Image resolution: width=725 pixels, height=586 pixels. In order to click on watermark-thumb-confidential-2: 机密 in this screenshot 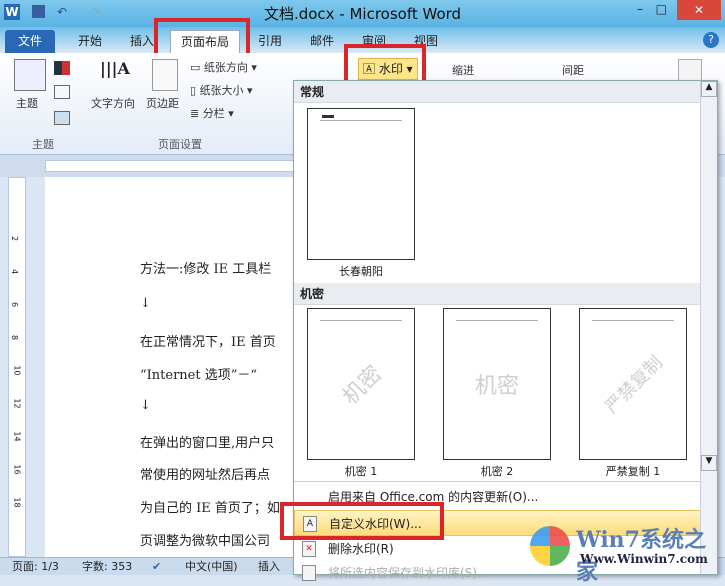, I will do `click(497, 384)`.